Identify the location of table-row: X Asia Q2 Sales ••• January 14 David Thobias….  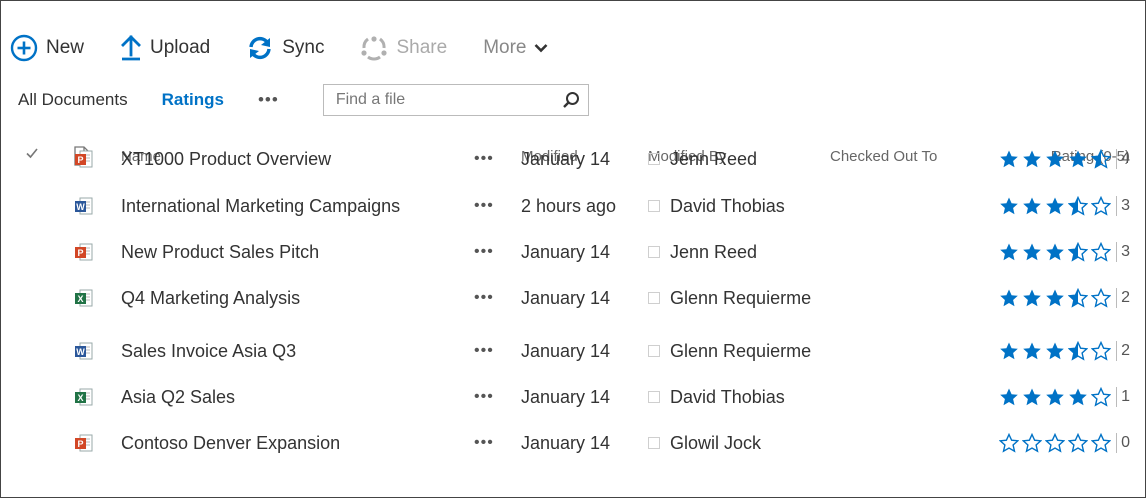
(574, 397).